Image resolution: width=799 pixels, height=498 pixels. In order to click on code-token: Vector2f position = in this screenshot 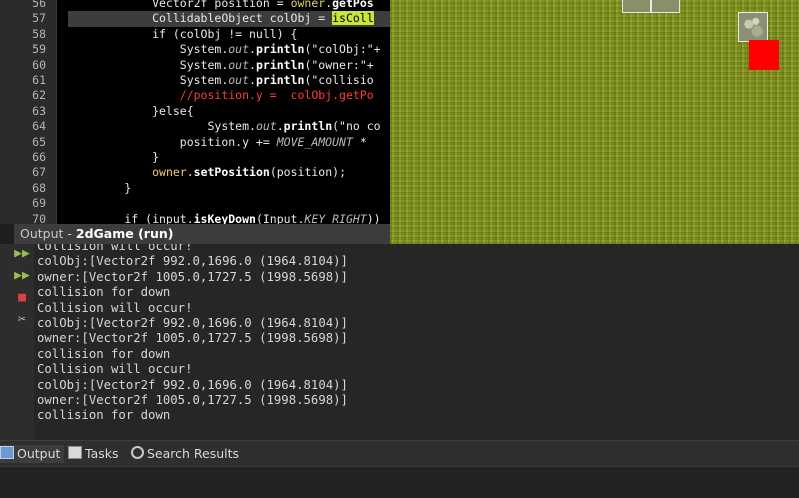, I will do `click(180, 5)`.